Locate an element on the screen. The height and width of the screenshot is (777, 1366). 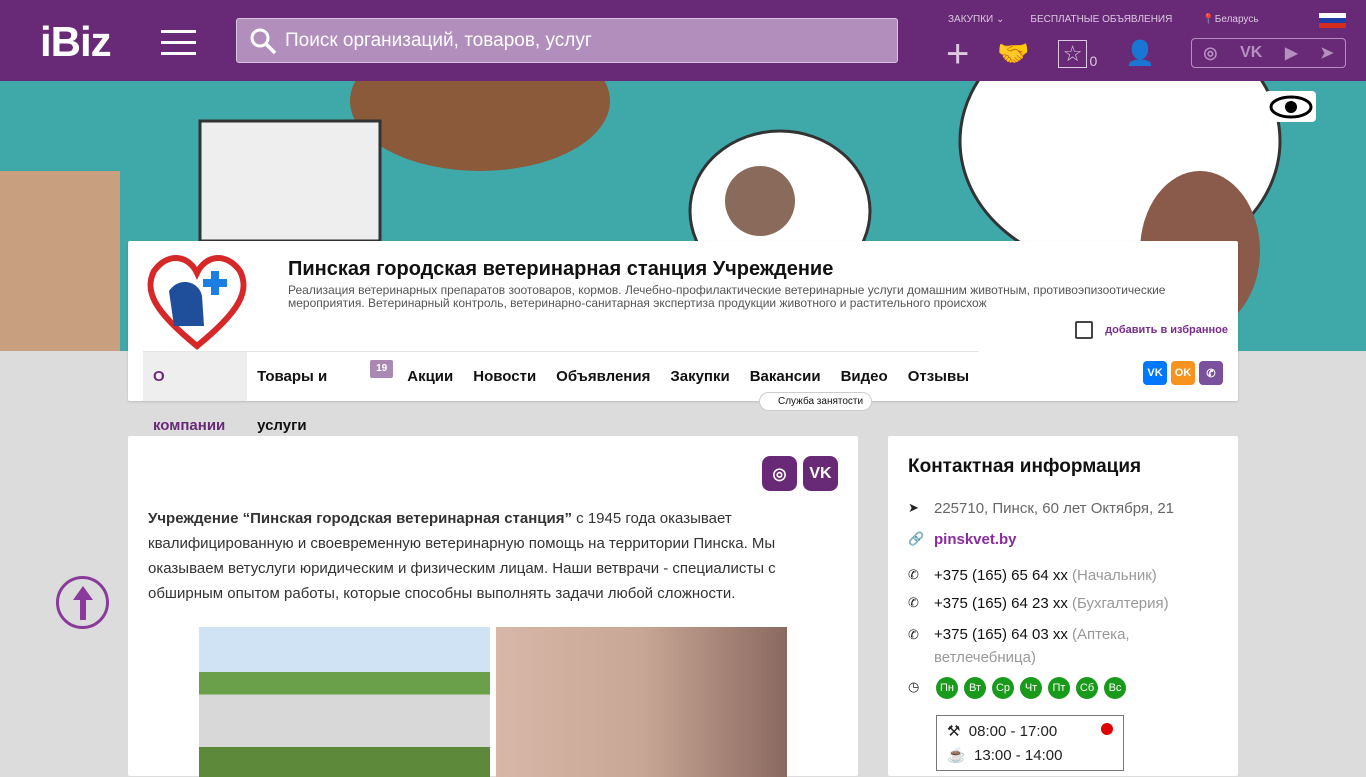
share-ok-icon: OK is located at coordinates (1183, 373).